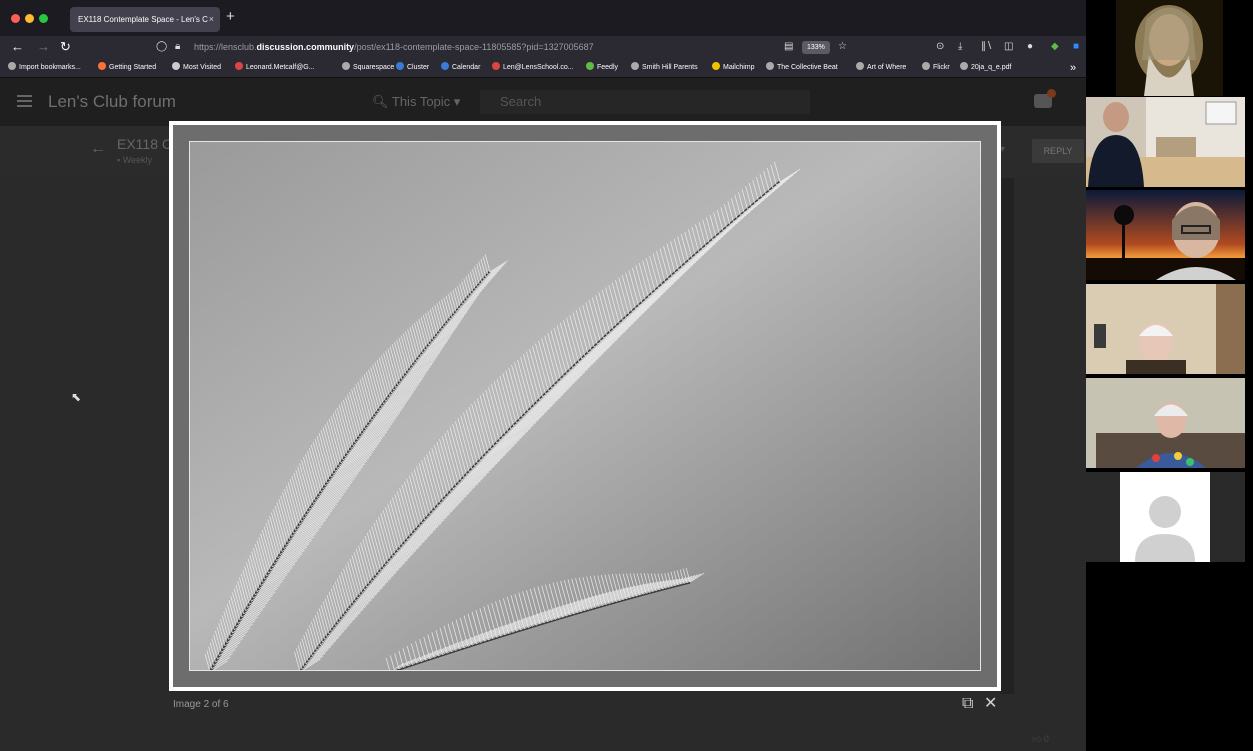  I want to click on reply-button: REPLY, so click(1058, 151).